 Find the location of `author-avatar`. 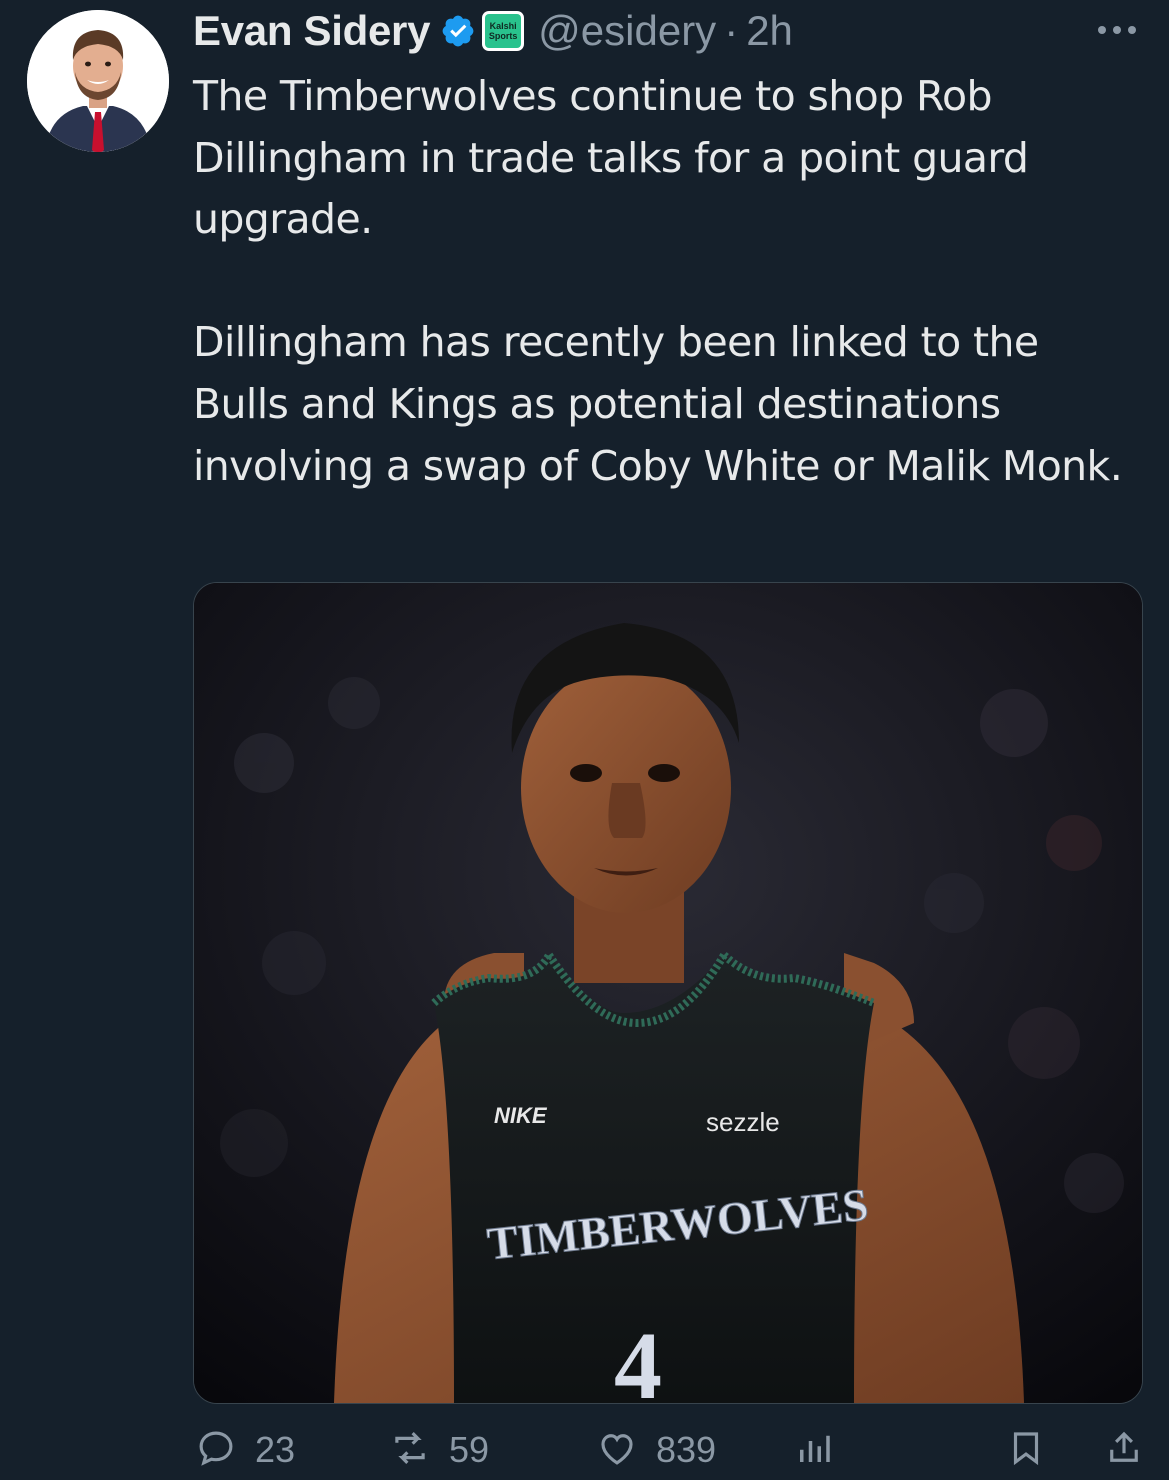

author-avatar is located at coordinates (98, 81).